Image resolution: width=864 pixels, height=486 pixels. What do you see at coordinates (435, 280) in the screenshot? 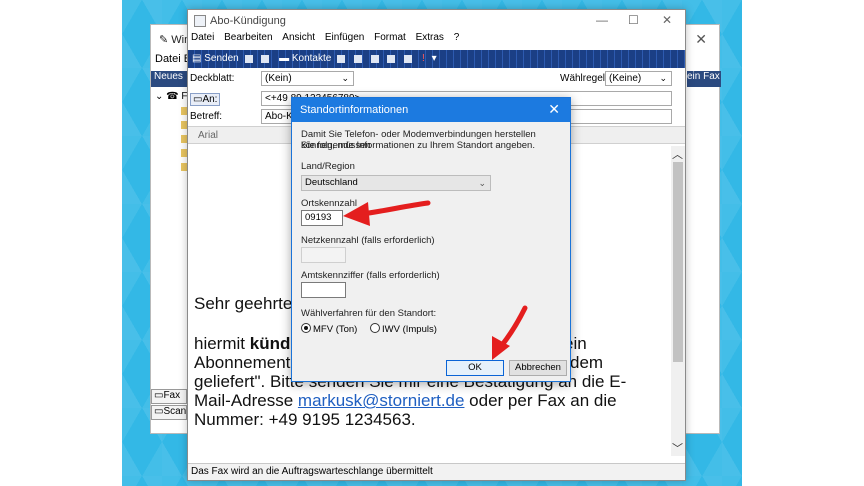
I see `annotation-arrows` at bounding box center [435, 280].